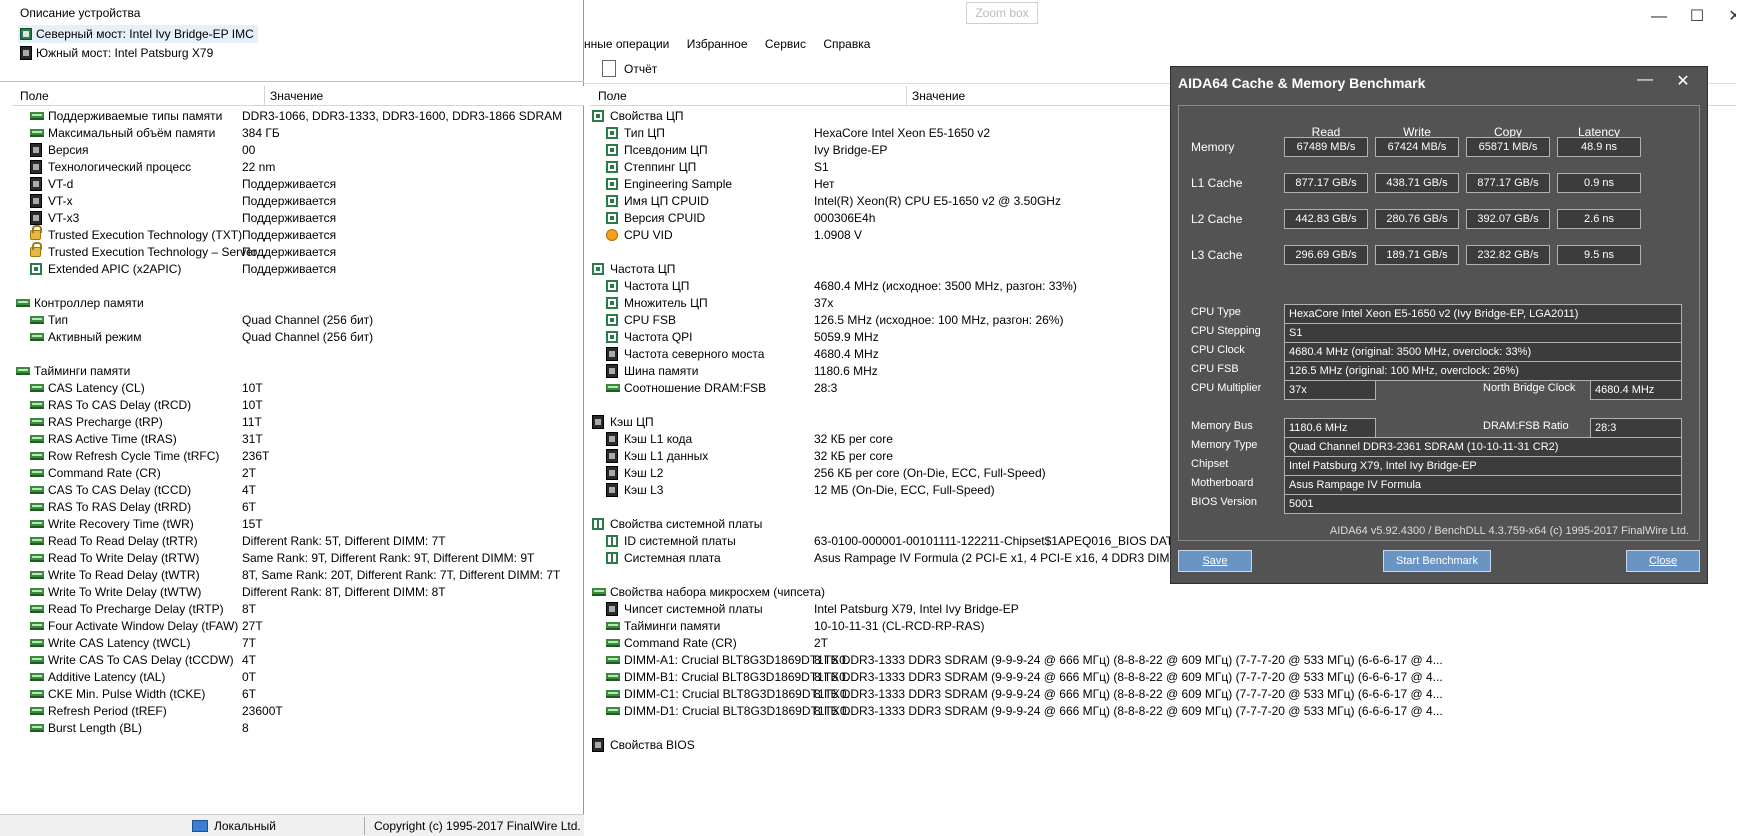  Describe the element at coordinates (1745, 418) in the screenshot. I see `vertical-scrollbar` at that location.